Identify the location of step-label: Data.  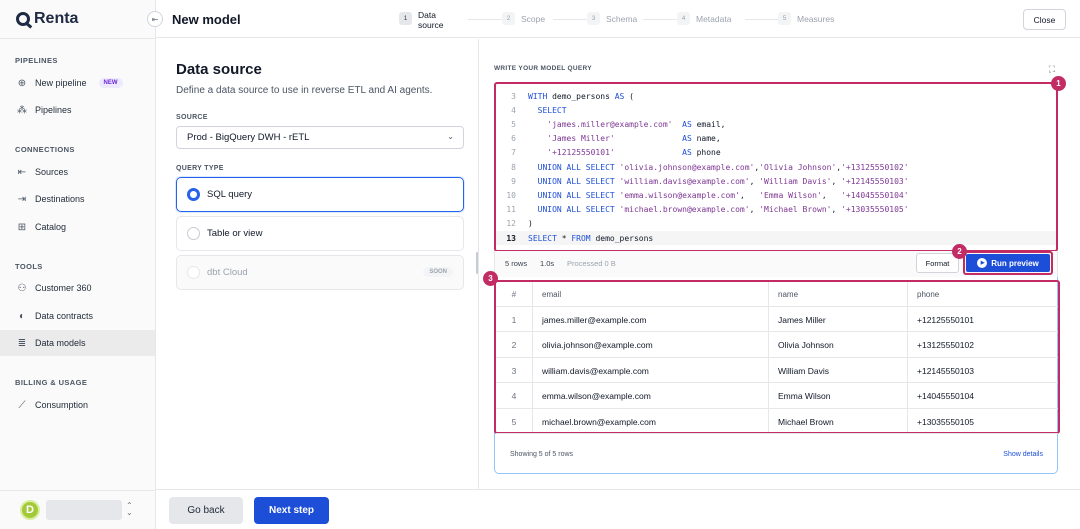
(427, 15).